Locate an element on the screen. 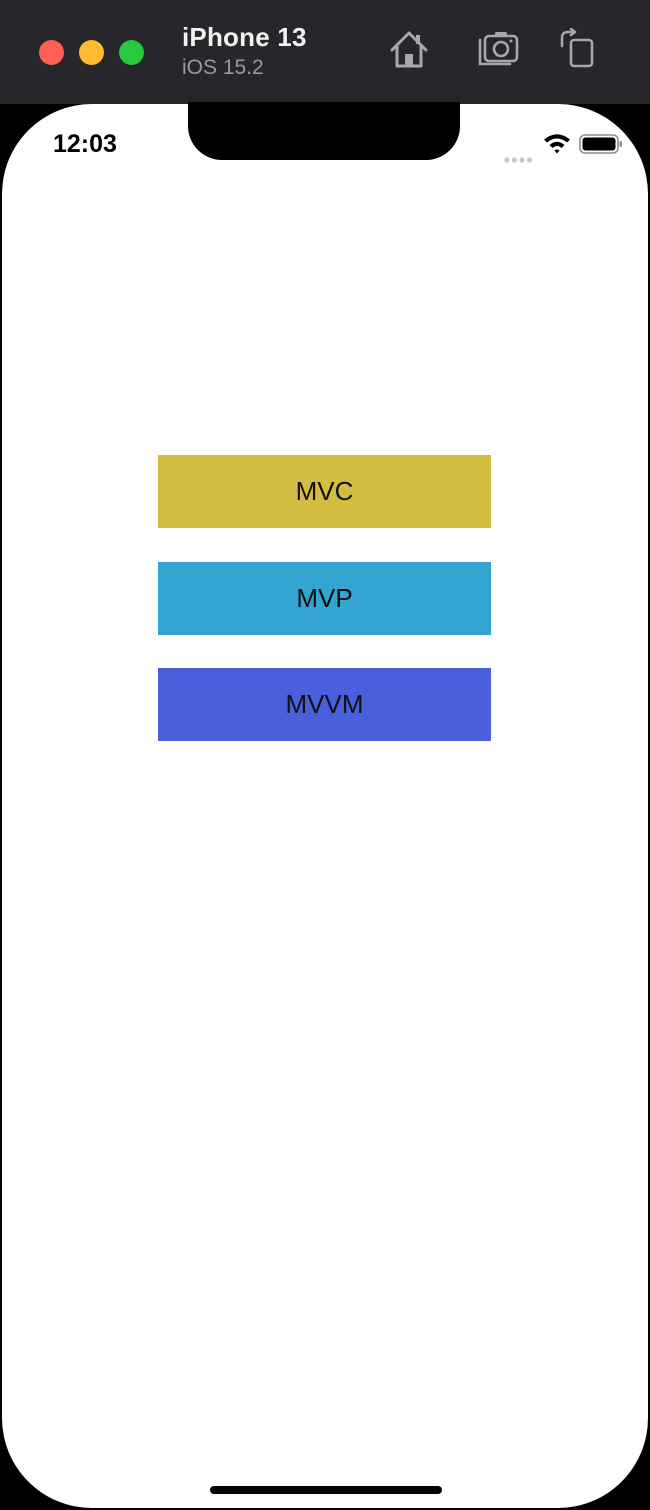 The image size is (650, 1510). mvp-button-label: MVP is located at coordinates (324, 598).